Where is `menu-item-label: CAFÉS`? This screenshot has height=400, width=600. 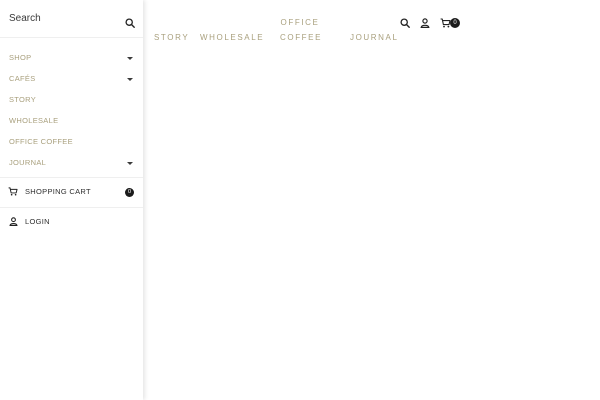
menu-item-label: CAFÉS is located at coordinates (22, 78).